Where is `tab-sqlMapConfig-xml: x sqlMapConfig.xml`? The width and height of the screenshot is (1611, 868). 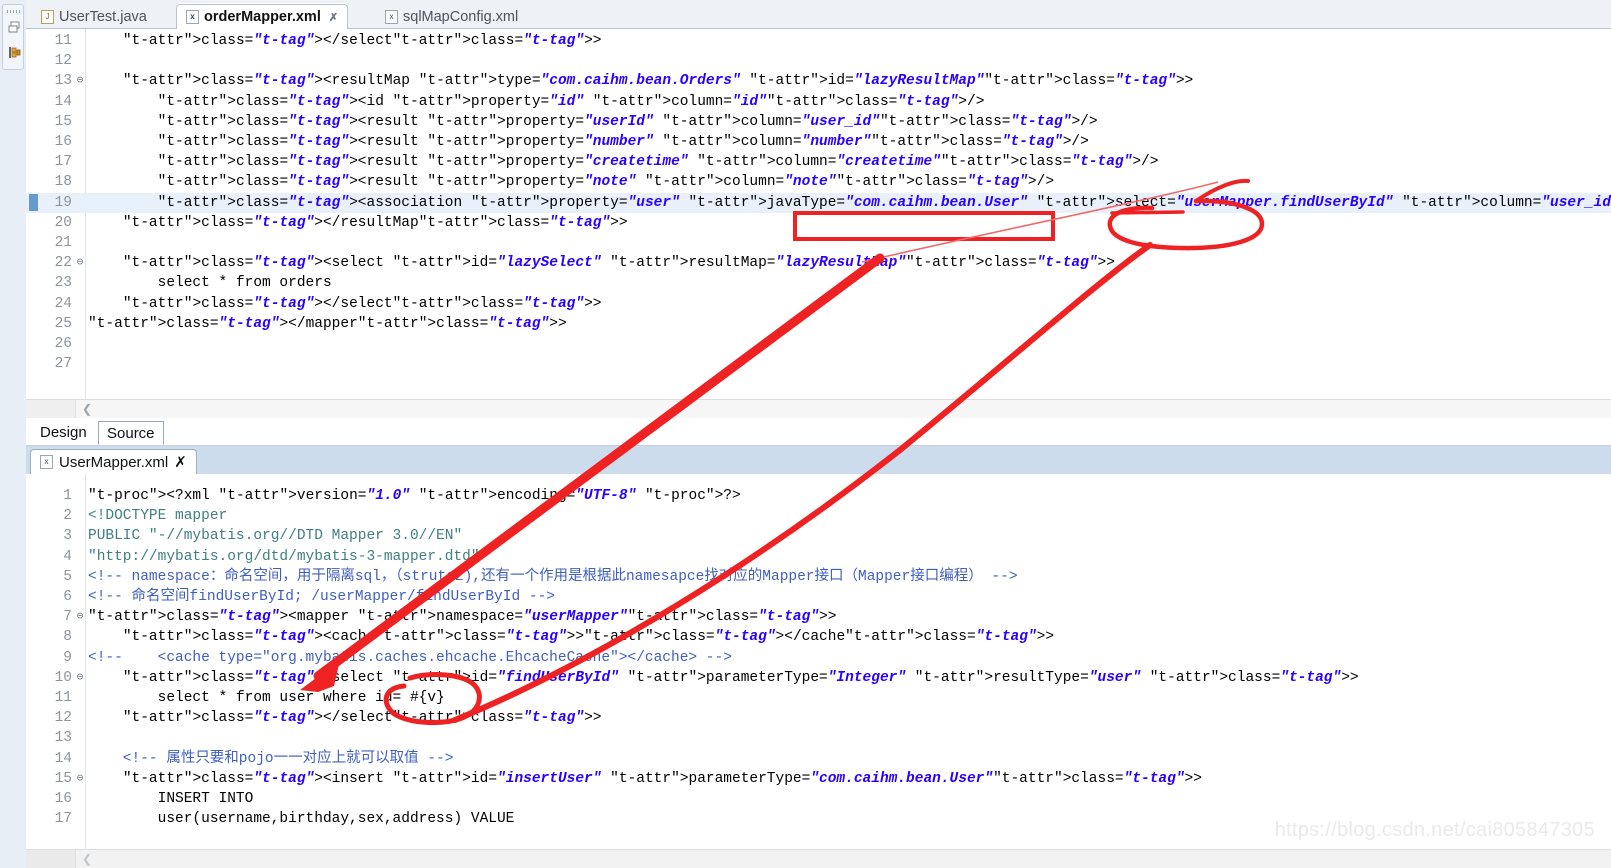 tab-sqlMapConfig-xml: x sqlMapConfig.xml is located at coordinates (451, 16).